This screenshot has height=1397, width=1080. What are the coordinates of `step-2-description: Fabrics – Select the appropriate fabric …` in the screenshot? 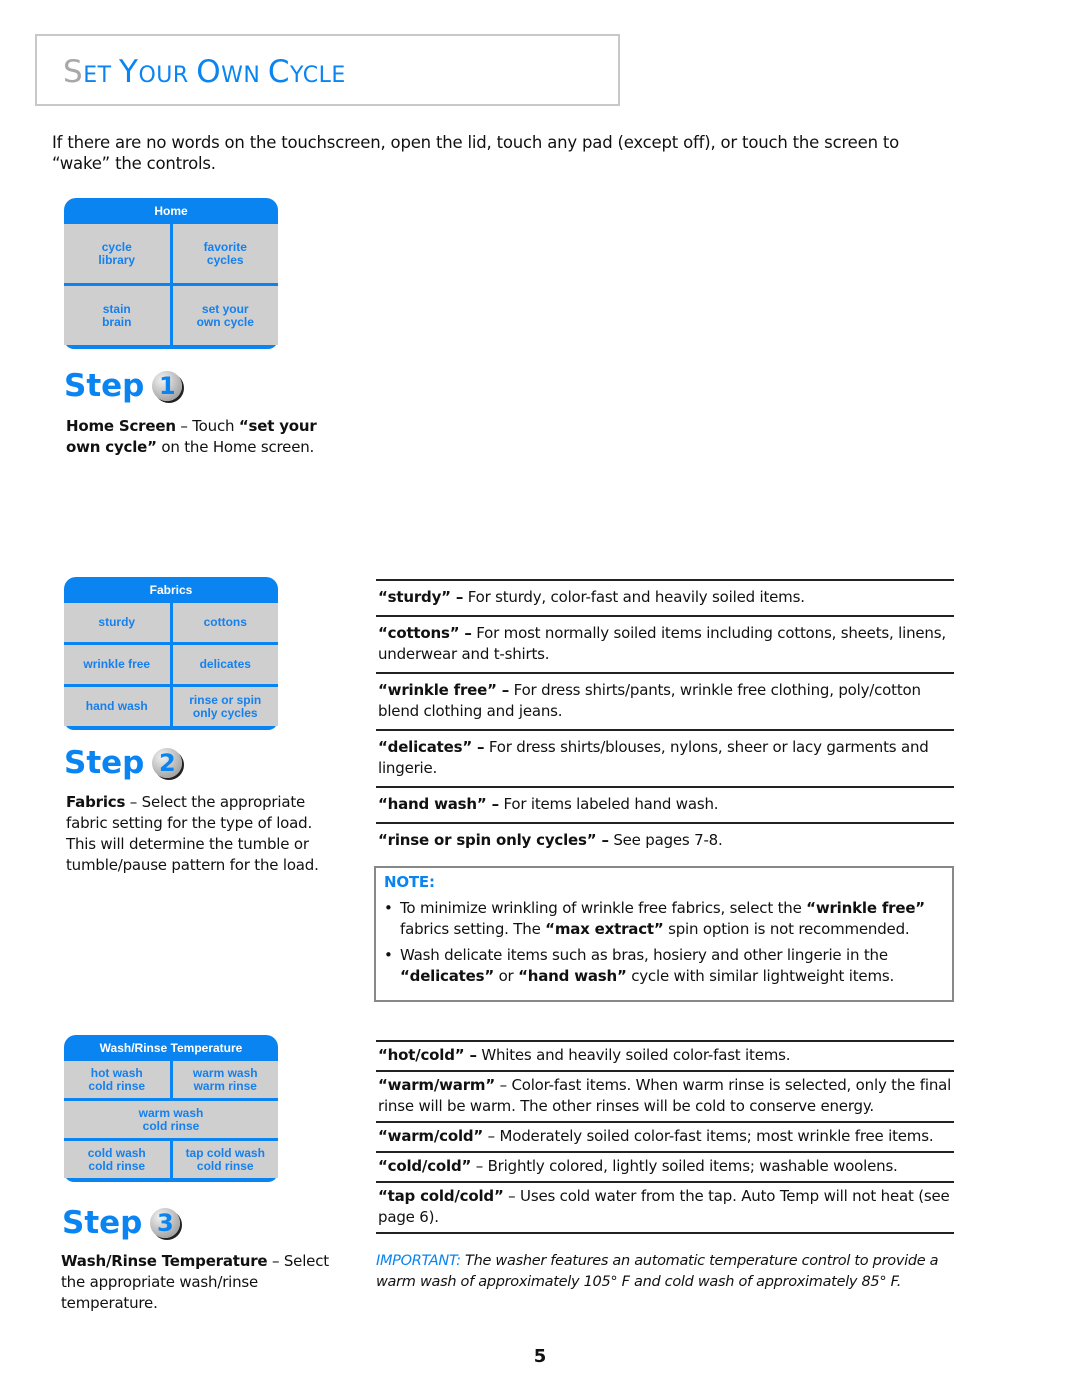 It's located at (192, 833).